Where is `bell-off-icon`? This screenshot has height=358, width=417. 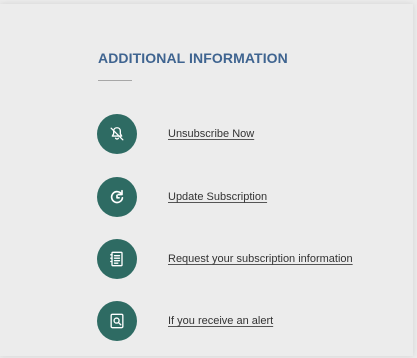
bell-off-icon is located at coordinates (117, 134).